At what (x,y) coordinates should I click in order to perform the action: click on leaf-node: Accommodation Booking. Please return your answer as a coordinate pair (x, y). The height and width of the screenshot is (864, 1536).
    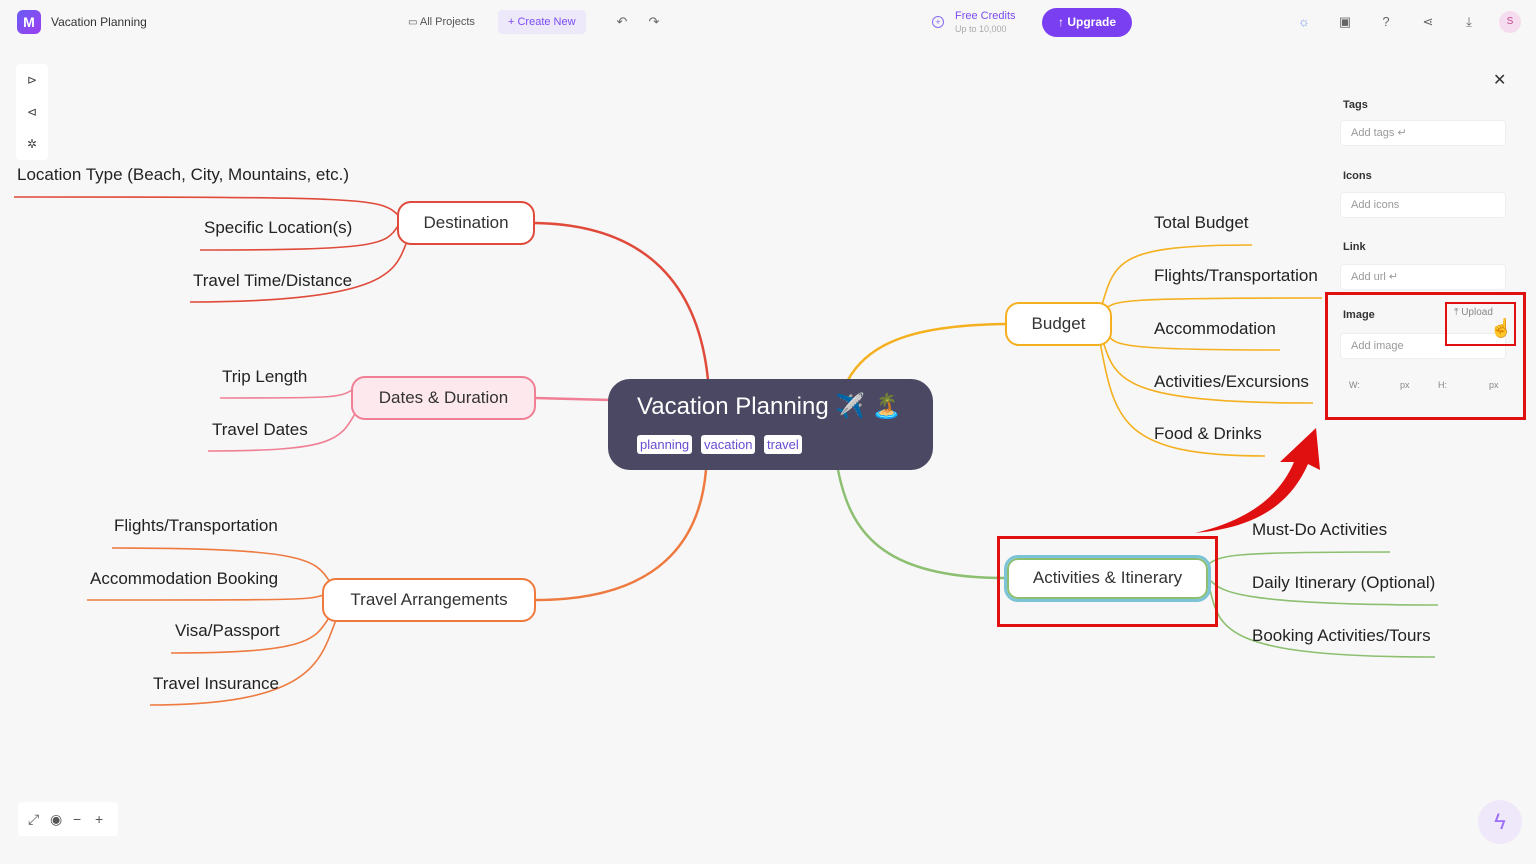
    Looking at the image, I should click on (184, 579).